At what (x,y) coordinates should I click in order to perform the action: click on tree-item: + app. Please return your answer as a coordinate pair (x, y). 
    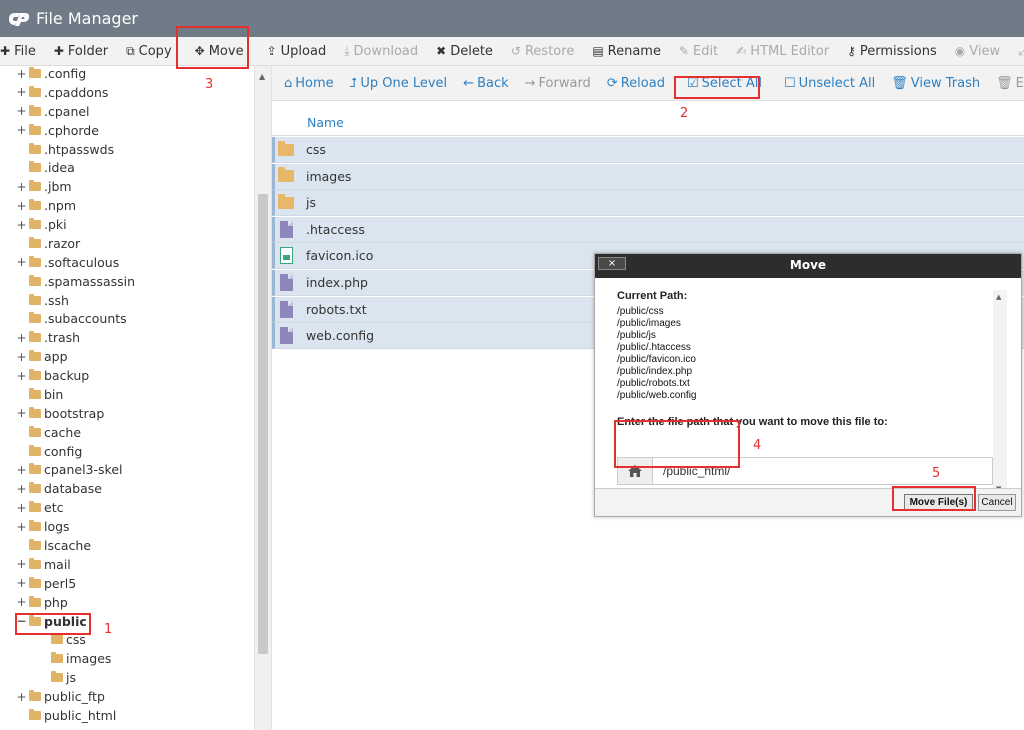
    Looking at the image, I should click on (41, 356).